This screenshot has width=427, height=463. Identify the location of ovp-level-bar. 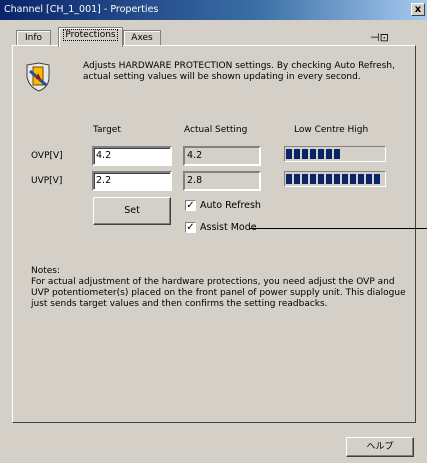
(335, 154).